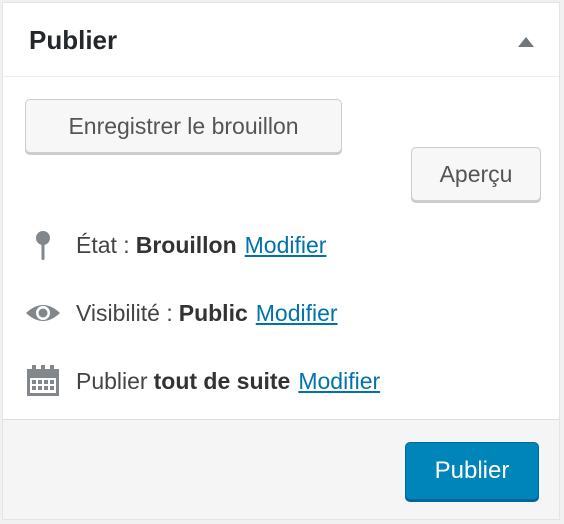  I want to click on status-value: Brouillon, so click(186, 244).